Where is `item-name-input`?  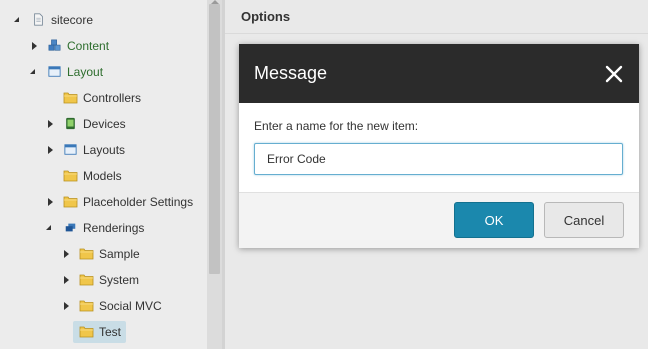 item-name-input is located at coordinates (438, 159).